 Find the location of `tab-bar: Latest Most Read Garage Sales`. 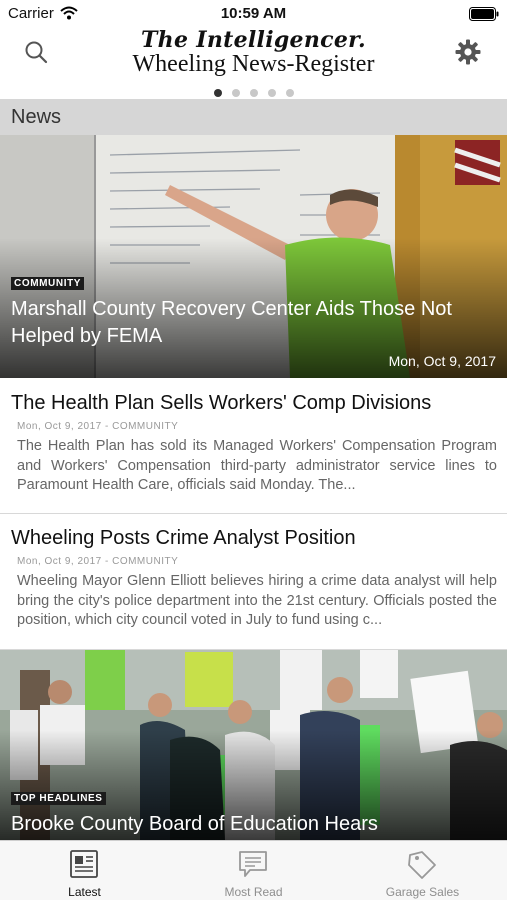

tab-bar: Latest Most Read Garage Sales is located at coordinates (253, 870).